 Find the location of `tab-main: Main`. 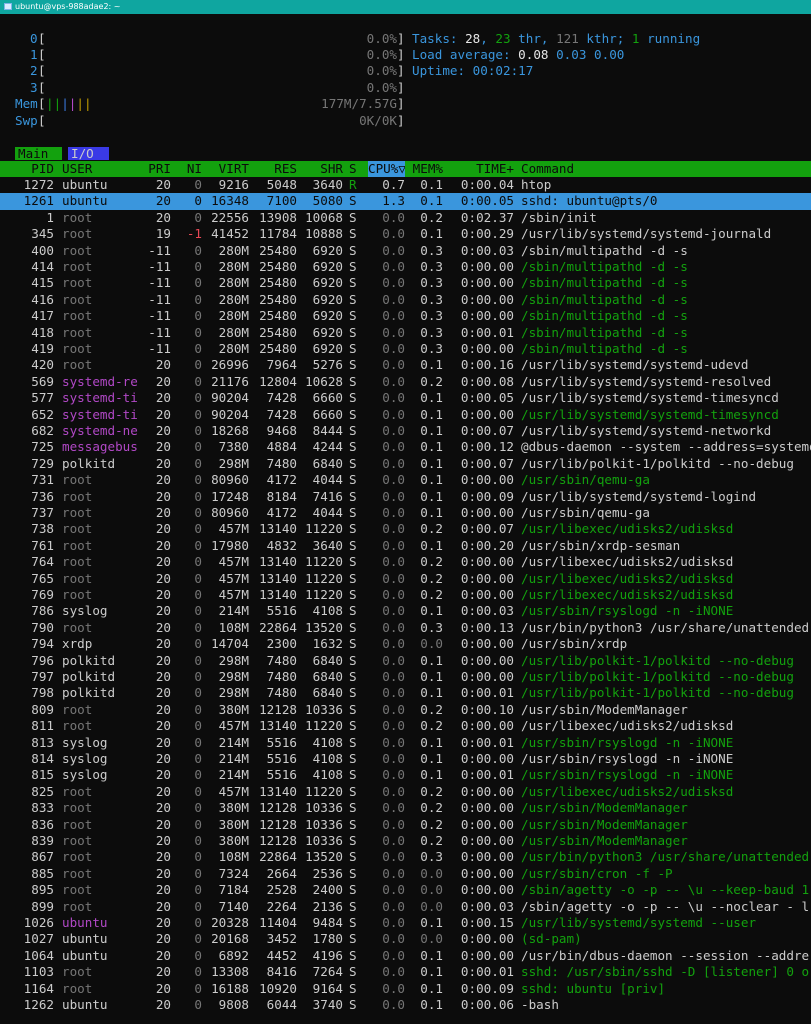

tab-main: Main is located at coordinates (38, 153).